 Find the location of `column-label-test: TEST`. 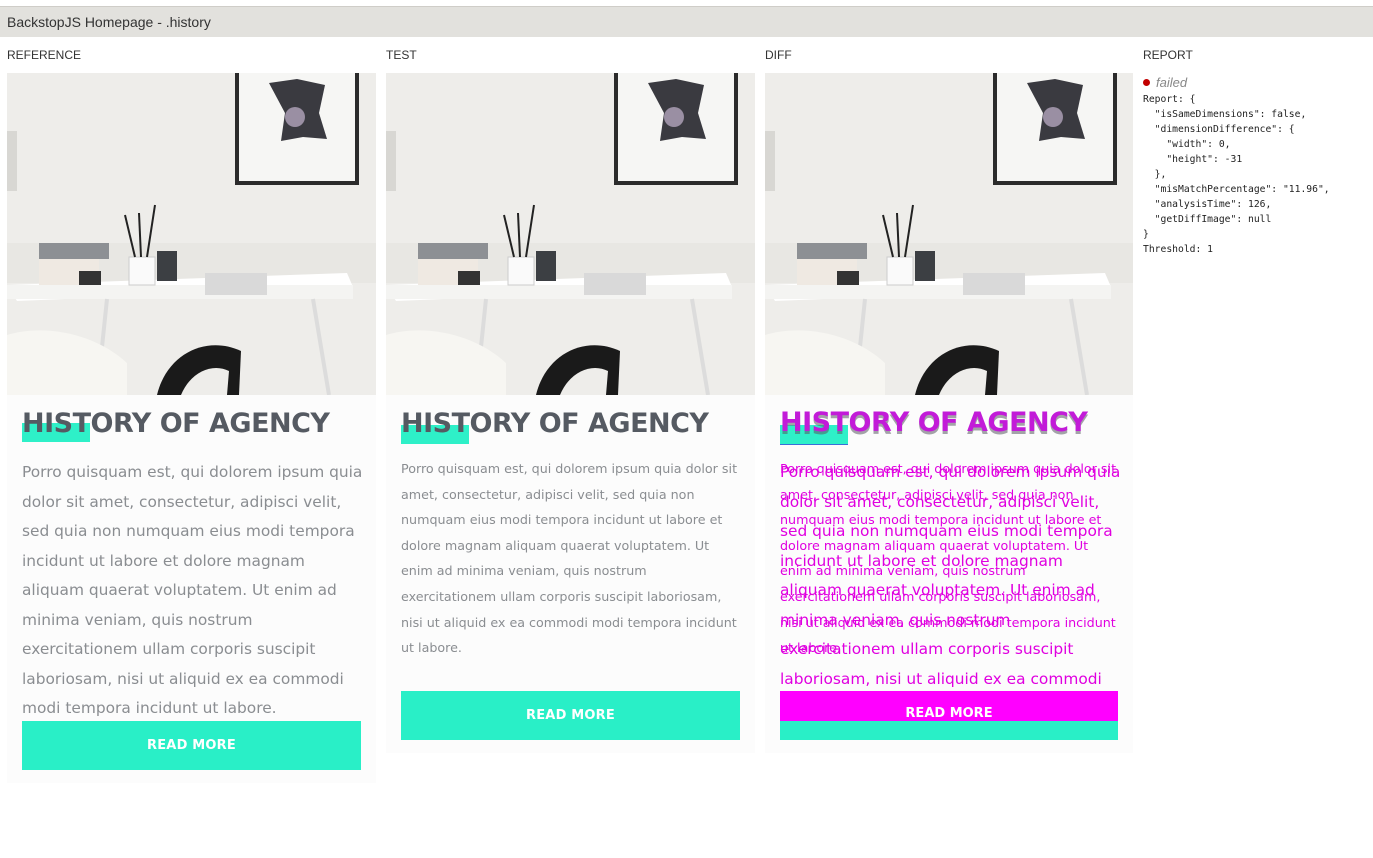

column-label-test: TEST is located at coordinates (401, 55).